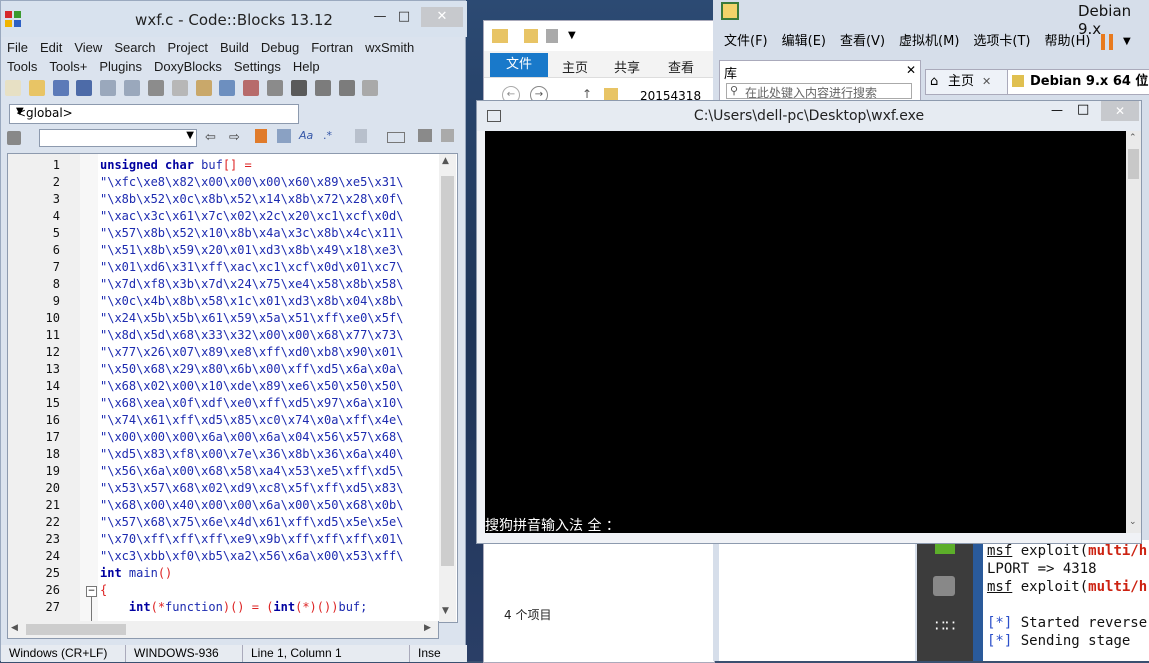 The width and height of the screenshot is (1149, 663). What do you see at coordinates (306, 135) in the screenshot?
I see `match-case-icon: Aa` at bounding box center [306, 135].